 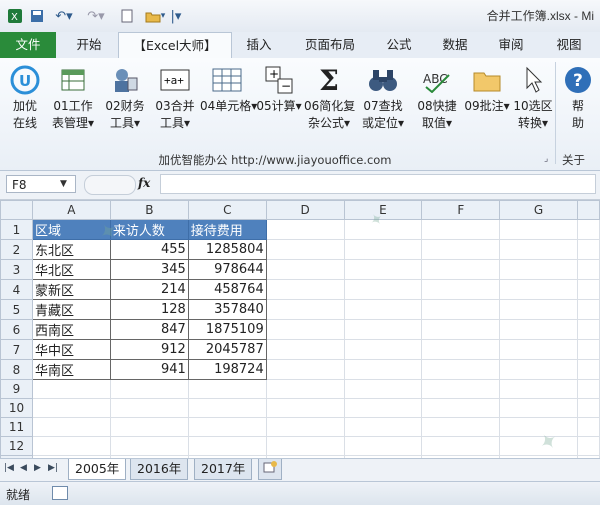 I want to click on save-icon, so click(x=37, y=16).